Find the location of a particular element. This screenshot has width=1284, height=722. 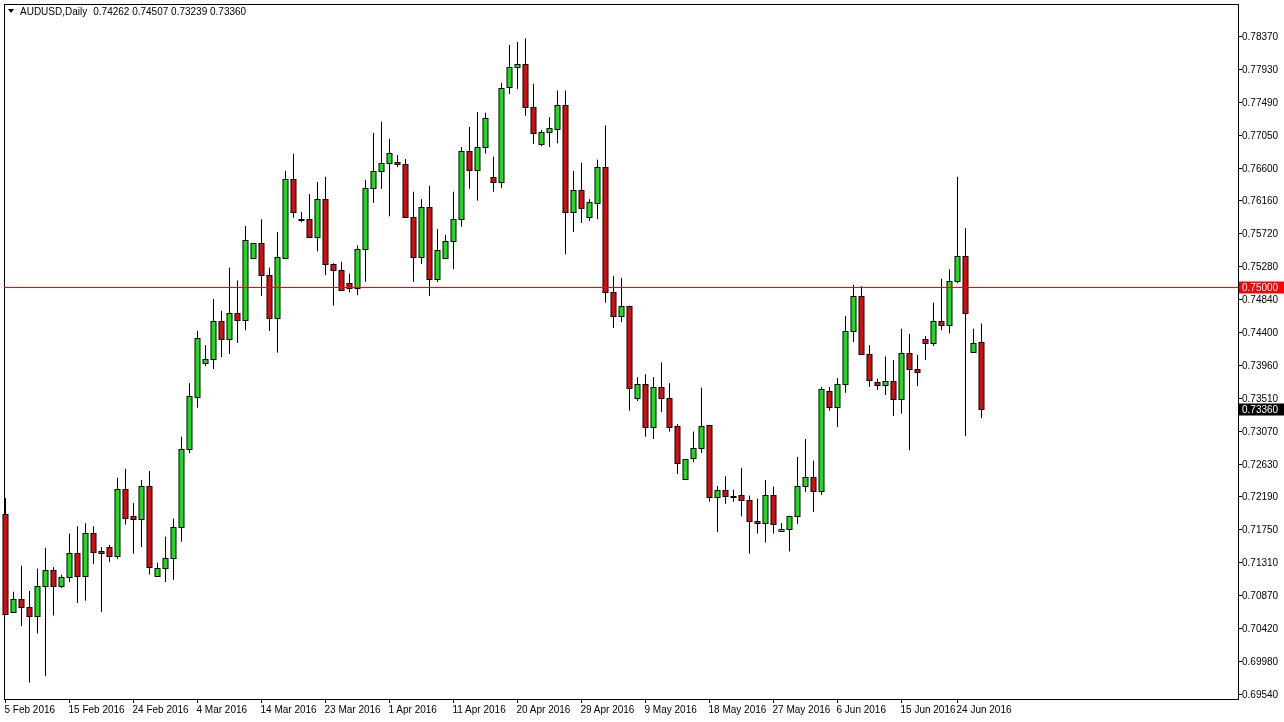

date-axis-label: 24 Jun 2016 is located at coordinates (984, 709).